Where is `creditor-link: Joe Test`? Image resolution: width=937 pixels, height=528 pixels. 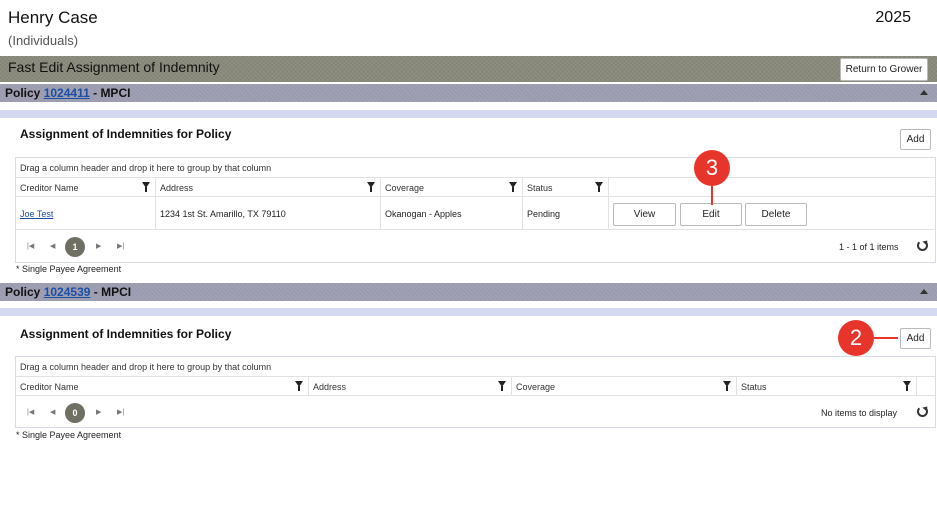
creditor-link: Joe Test is located at coordinates (36, 214).